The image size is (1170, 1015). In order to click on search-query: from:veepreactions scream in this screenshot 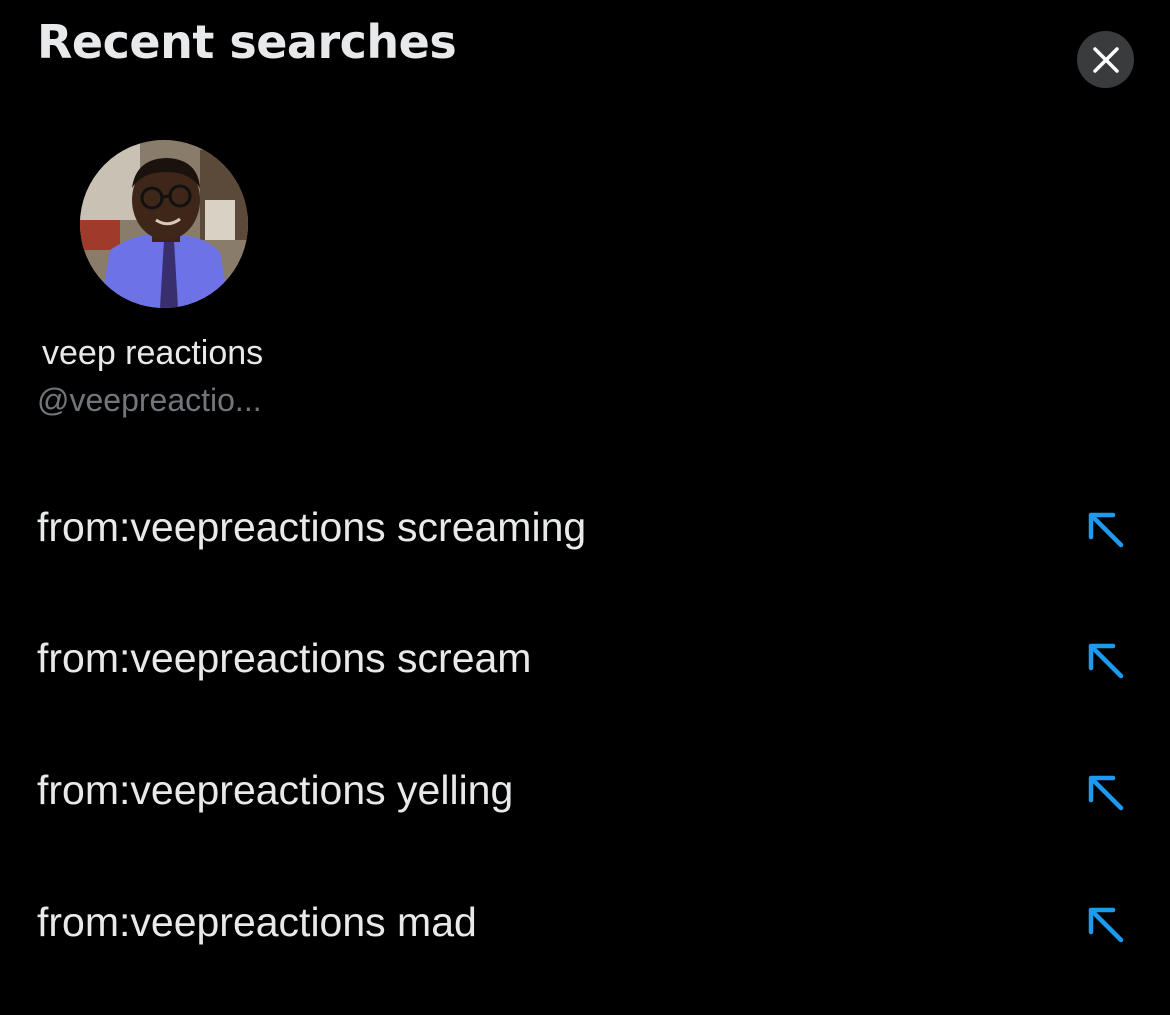, I will do `click(284, 658)`.